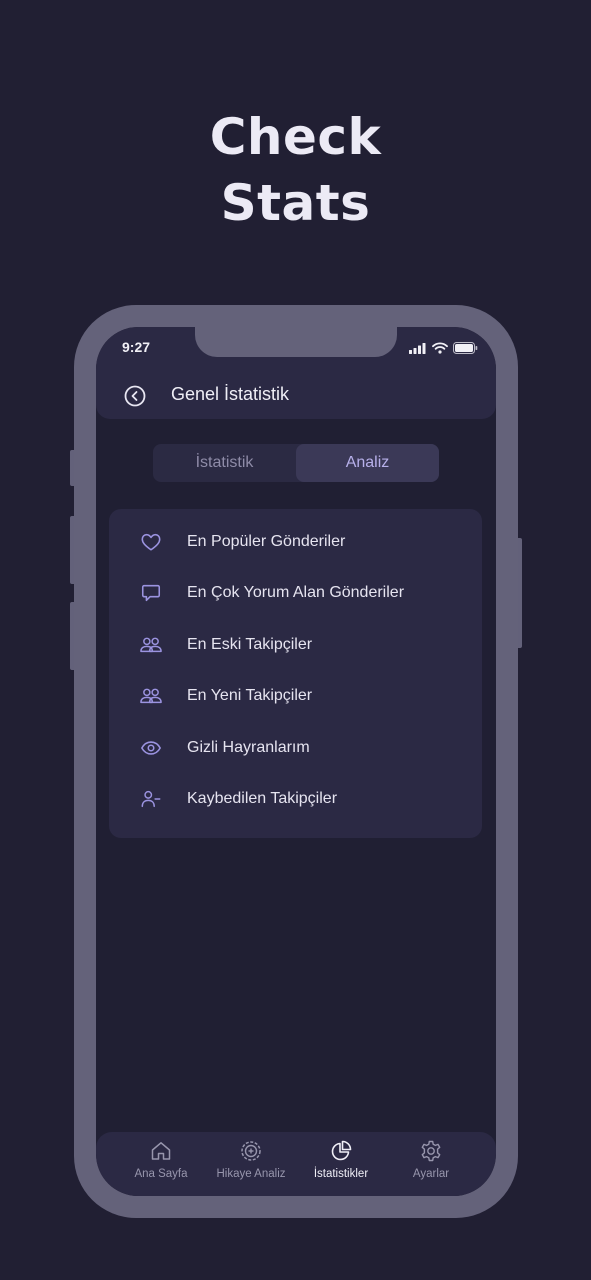  Describe the element at coordinates (251, 1174) in the screenshot. I see `tab-label: Hikaye Analiz` at that location.